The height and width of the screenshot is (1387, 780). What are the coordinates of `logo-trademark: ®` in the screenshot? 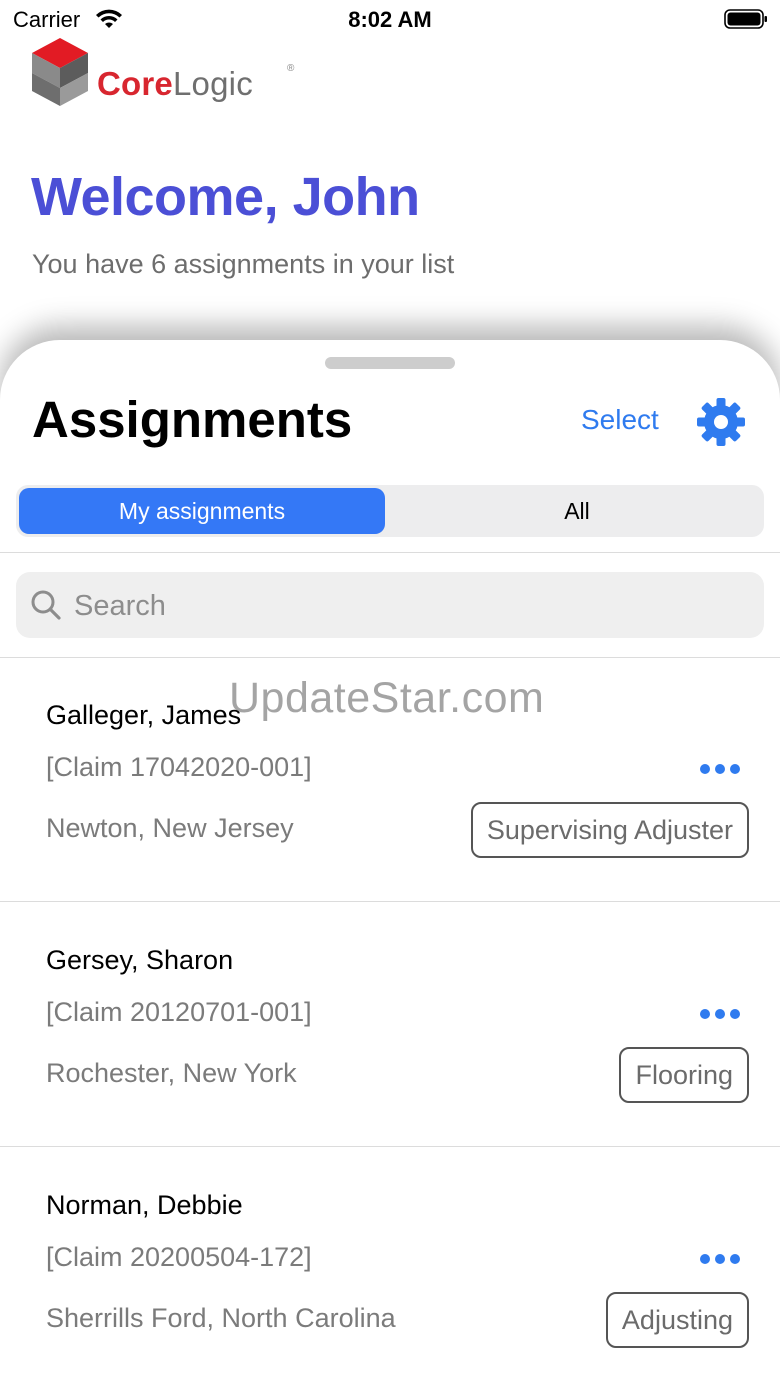 It's located at (291, 68).